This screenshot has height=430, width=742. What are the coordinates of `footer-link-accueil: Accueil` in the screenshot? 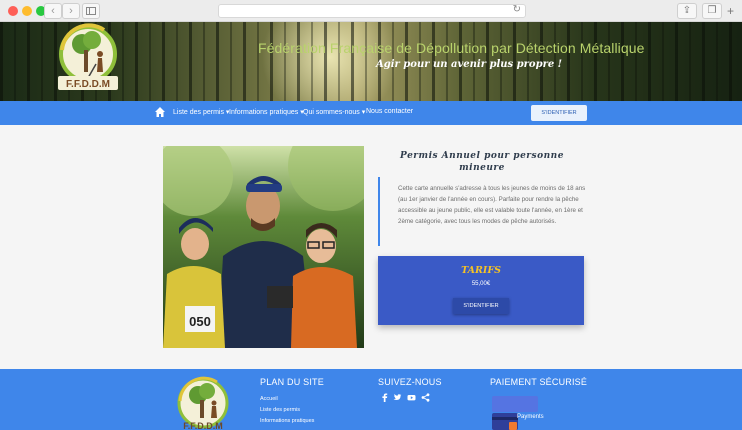 It's located at (269, 399).